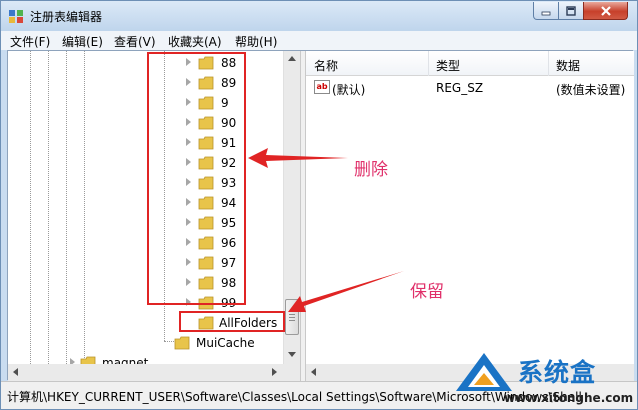 Image resolution: width=638 pixels, height=410 pixels. What do you see at coordinates (225, 343) in the screenshot?
I see `tree-node-label: MuiCache` at bounding box center [225, 343].